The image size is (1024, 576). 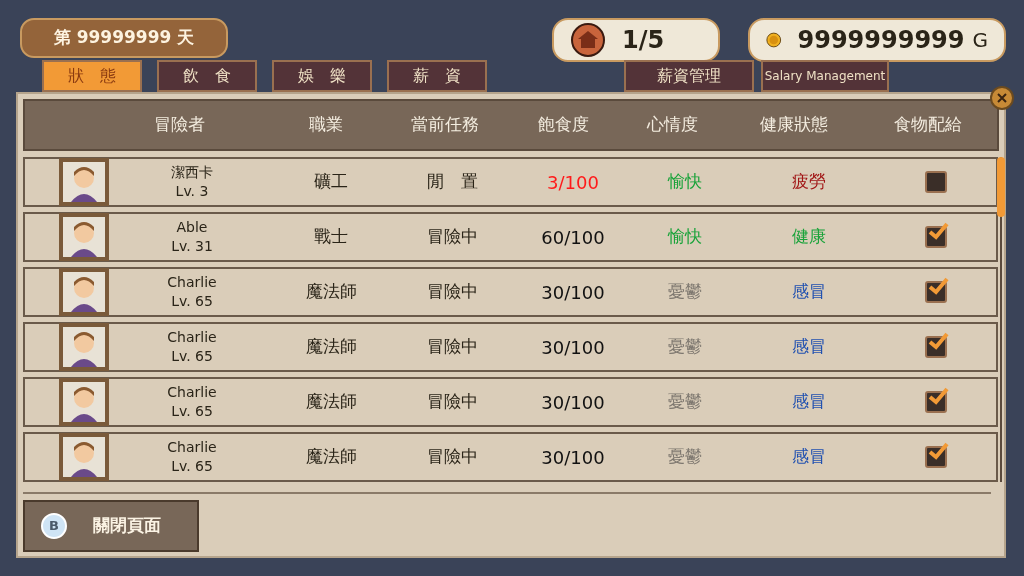 What do you see at coordinates (452, 182) in the screenshot?
I see `task-text: 閒 置` at bounding box center [452, 182].